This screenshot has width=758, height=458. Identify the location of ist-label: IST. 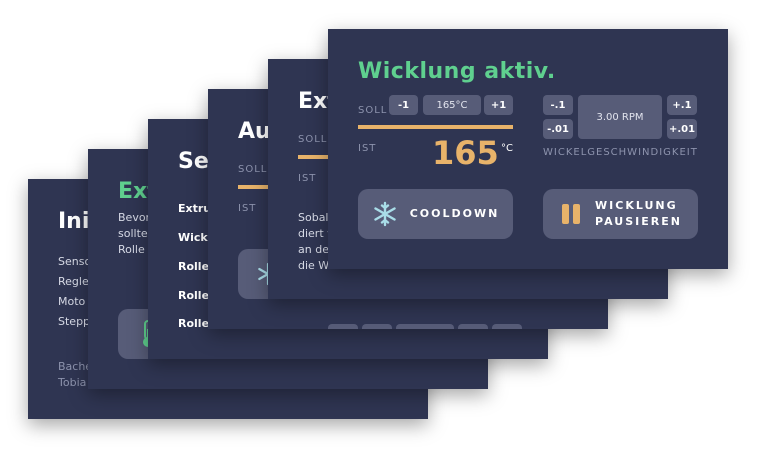
(367, 148).